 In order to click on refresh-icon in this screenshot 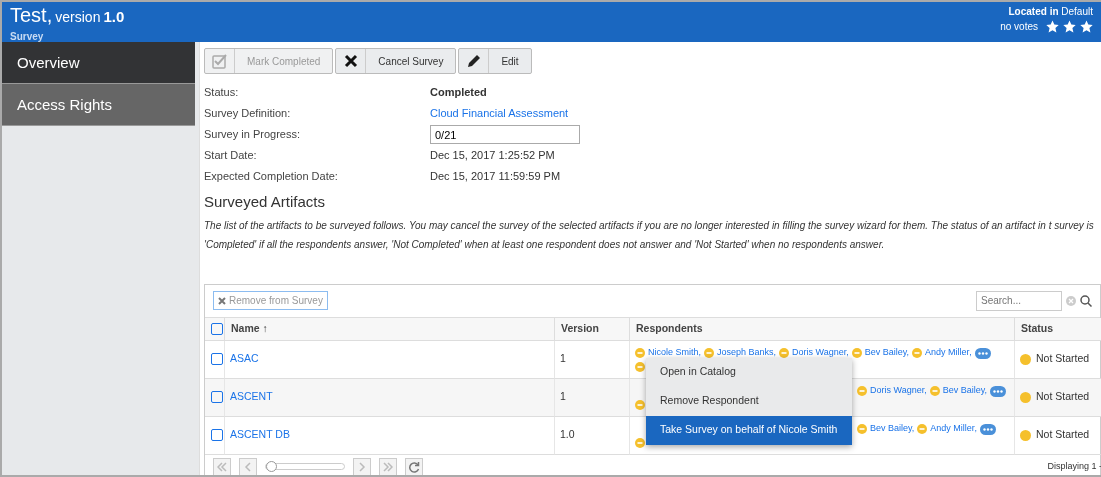, I will do `click(414, 466)`.